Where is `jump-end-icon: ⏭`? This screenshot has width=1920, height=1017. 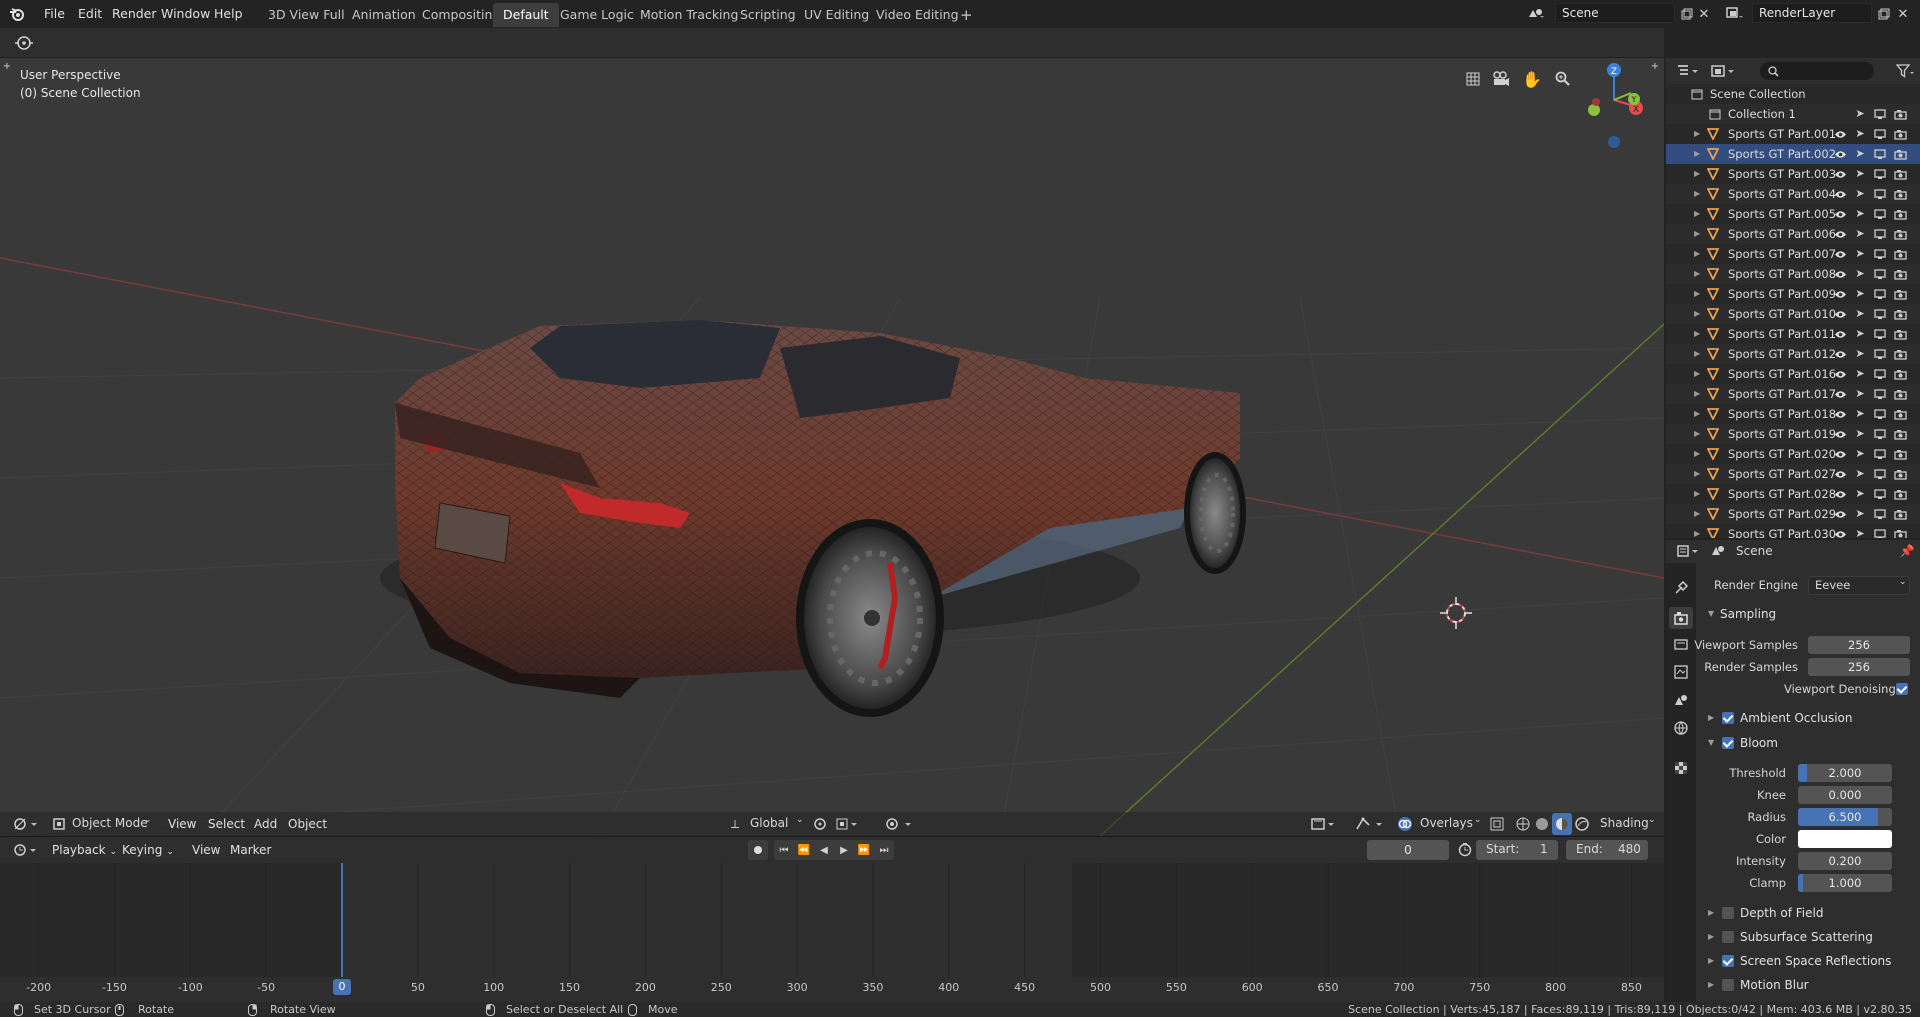
jump-end-icon: ⏭ is located at coordinates (884, 850).